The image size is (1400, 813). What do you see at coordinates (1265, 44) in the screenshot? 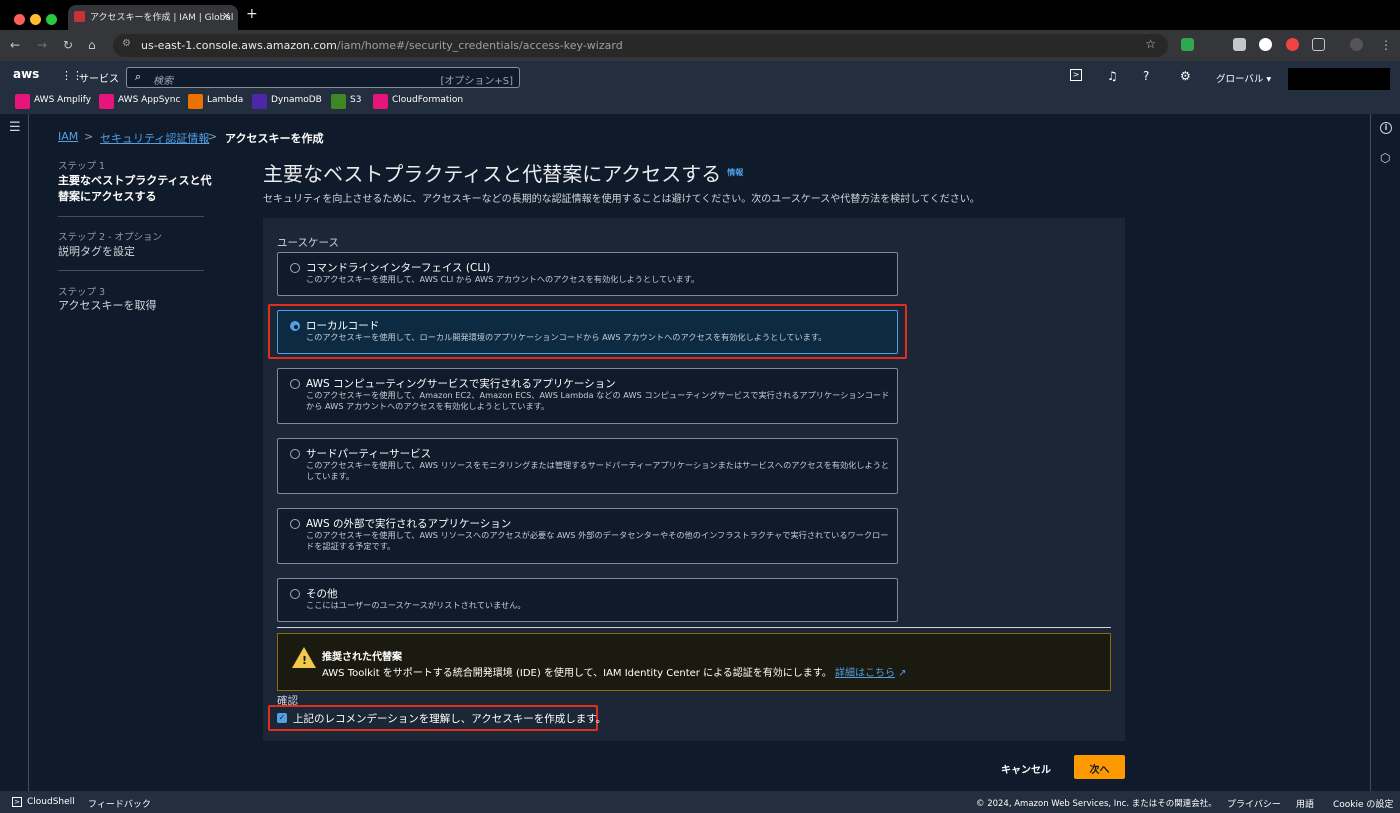
I see `record-extension-icon` at bounding box center [1265, 44].